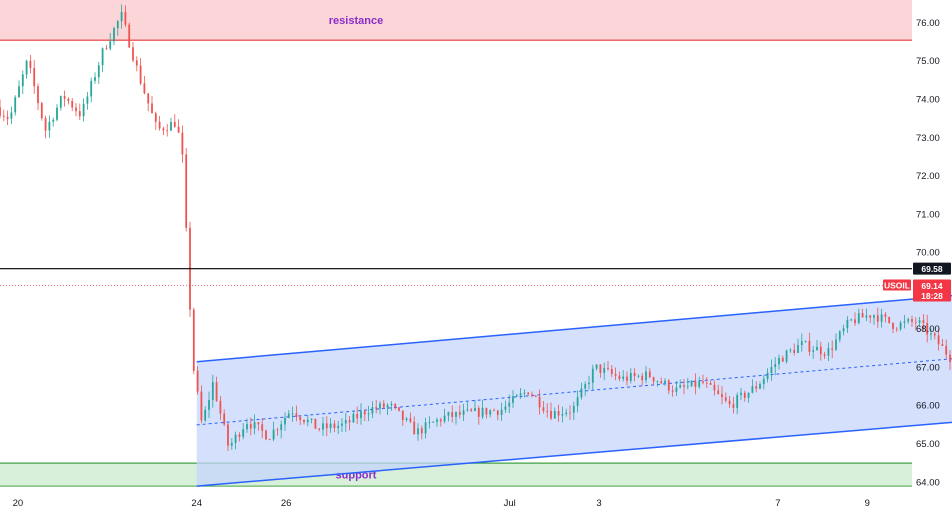 The width and height of the screenshot is (952, 509). Describe the element at coordinates (928, 138) in the screenshot. I see `y-tick-label: 73.00` at that location.